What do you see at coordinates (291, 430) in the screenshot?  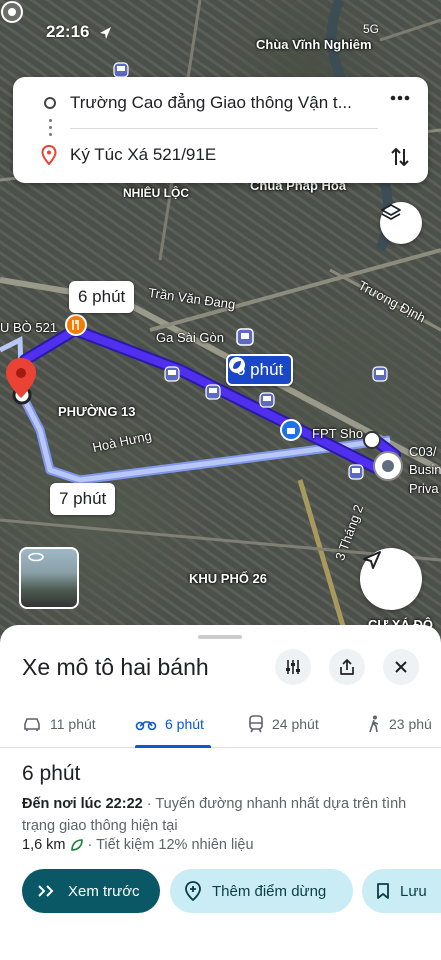 I see `shopping-icon` at bounding box center [291, 430].